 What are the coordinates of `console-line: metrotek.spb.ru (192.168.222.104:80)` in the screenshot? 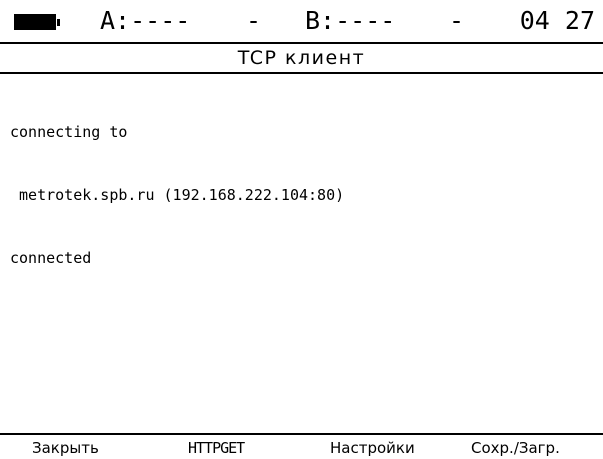 It's located at (177, 195).